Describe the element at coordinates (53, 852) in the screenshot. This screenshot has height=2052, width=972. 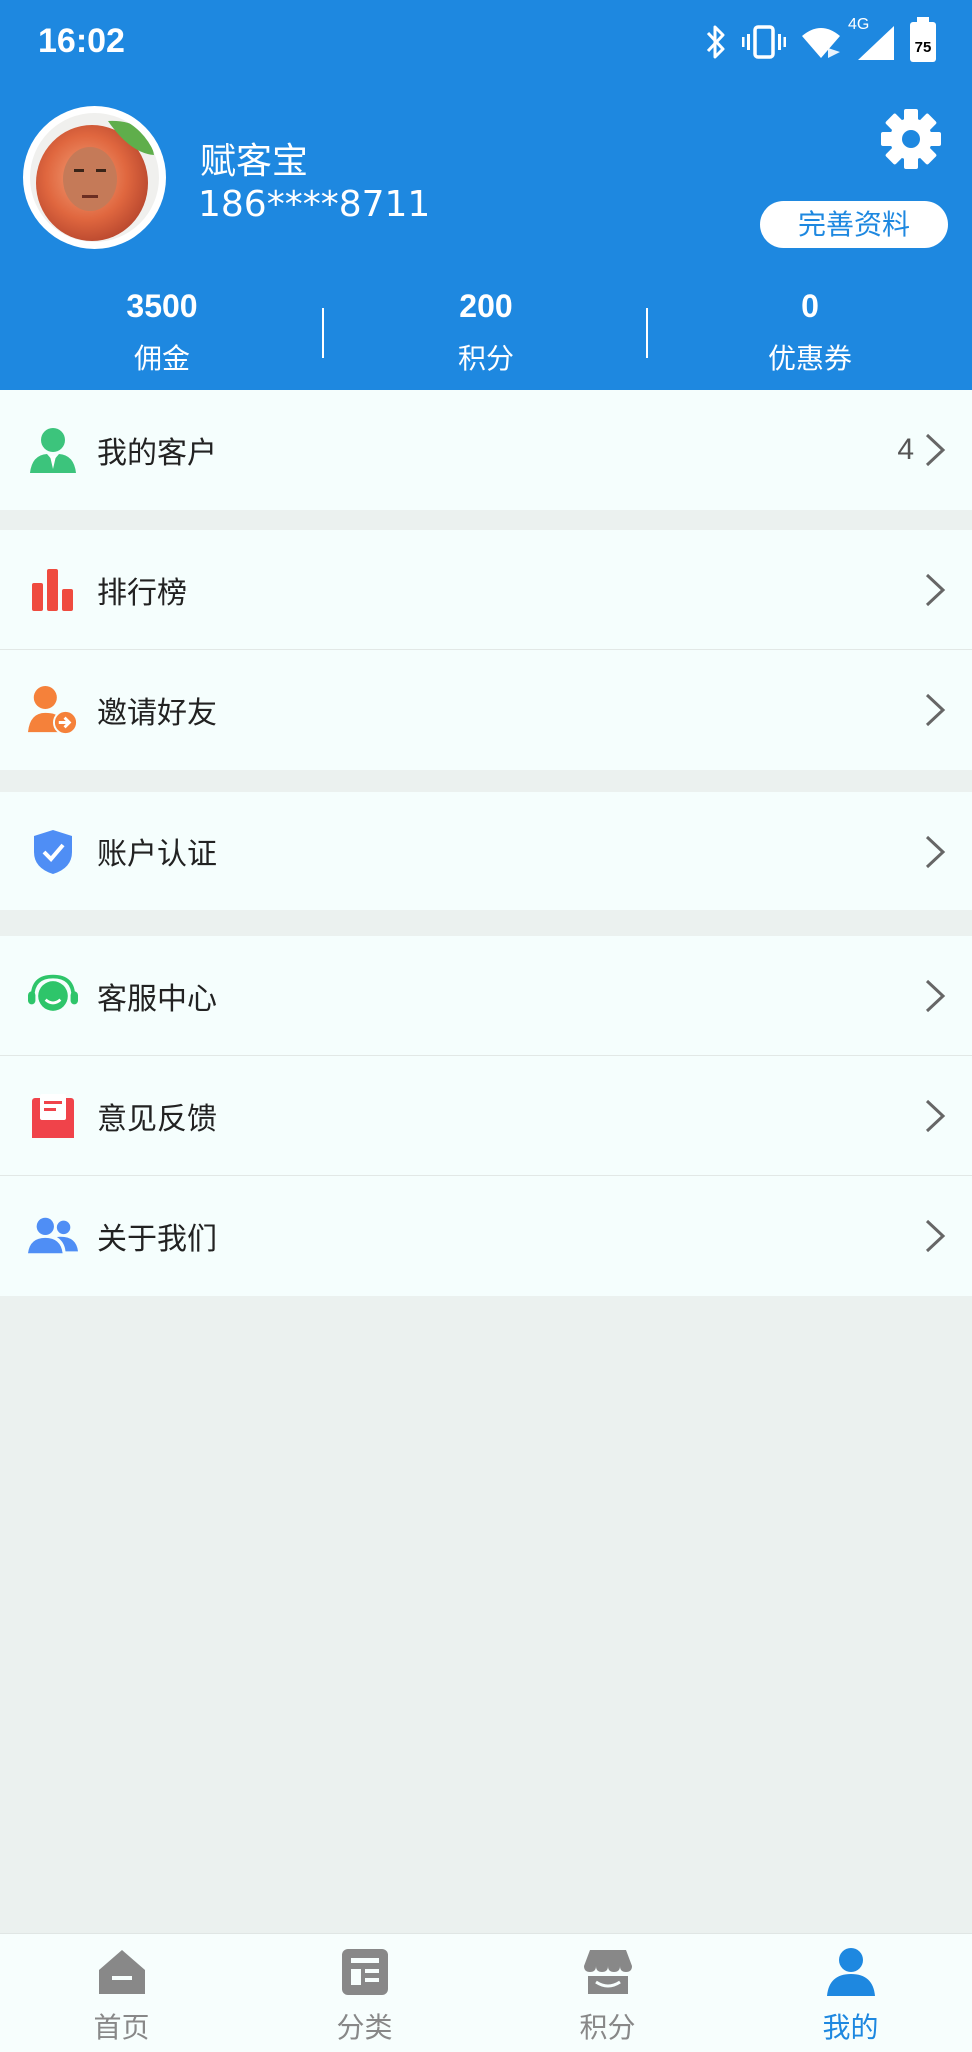
I see `shield-check-icon` at that location.